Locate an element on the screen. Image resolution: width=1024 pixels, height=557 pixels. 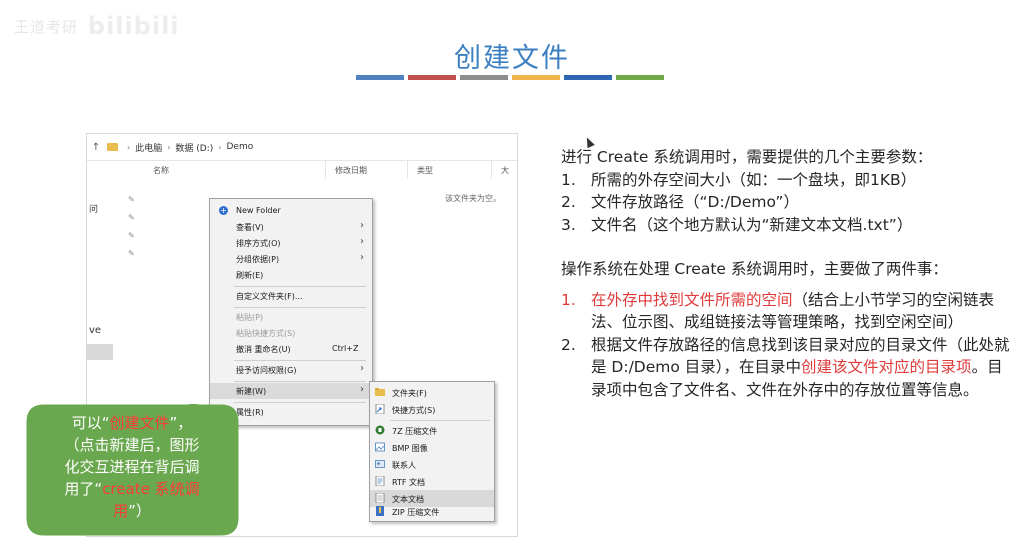
submenu-item-label: 7Z 压缩文件 is located at coordinates (415, 431).